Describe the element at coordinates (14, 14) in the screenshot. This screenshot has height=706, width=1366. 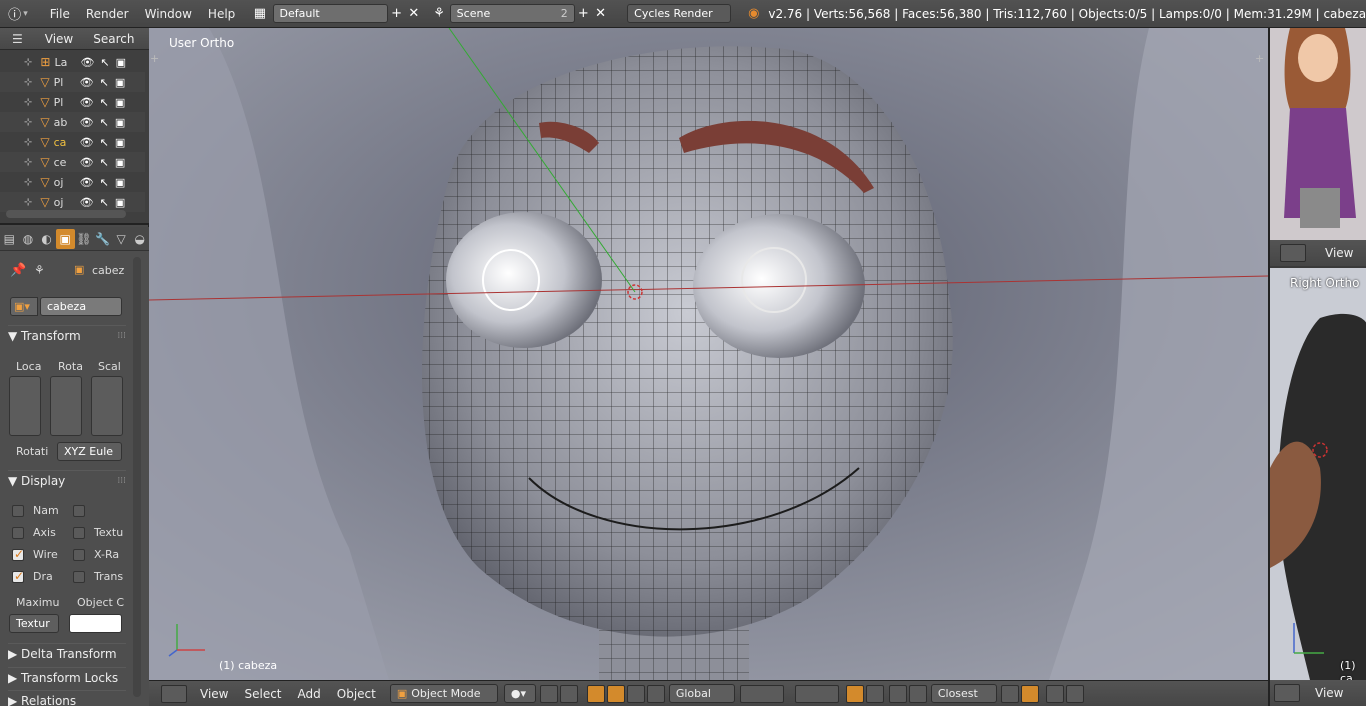
I see `info-icon: ⓘ` at that location.